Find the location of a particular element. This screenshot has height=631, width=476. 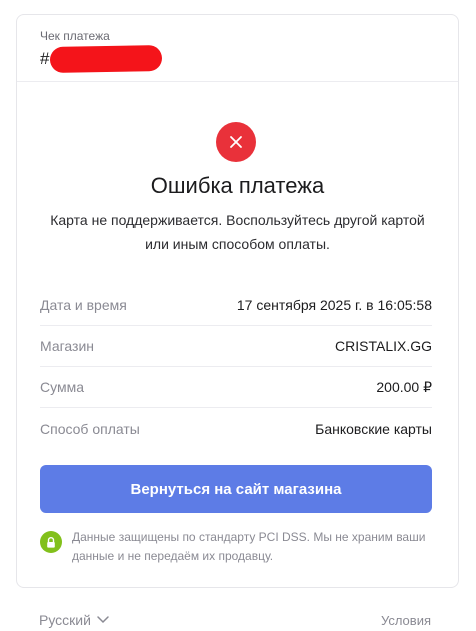

detail-row-store: Магазин CRISTALIX.GG is located at coordinates (236, 346).